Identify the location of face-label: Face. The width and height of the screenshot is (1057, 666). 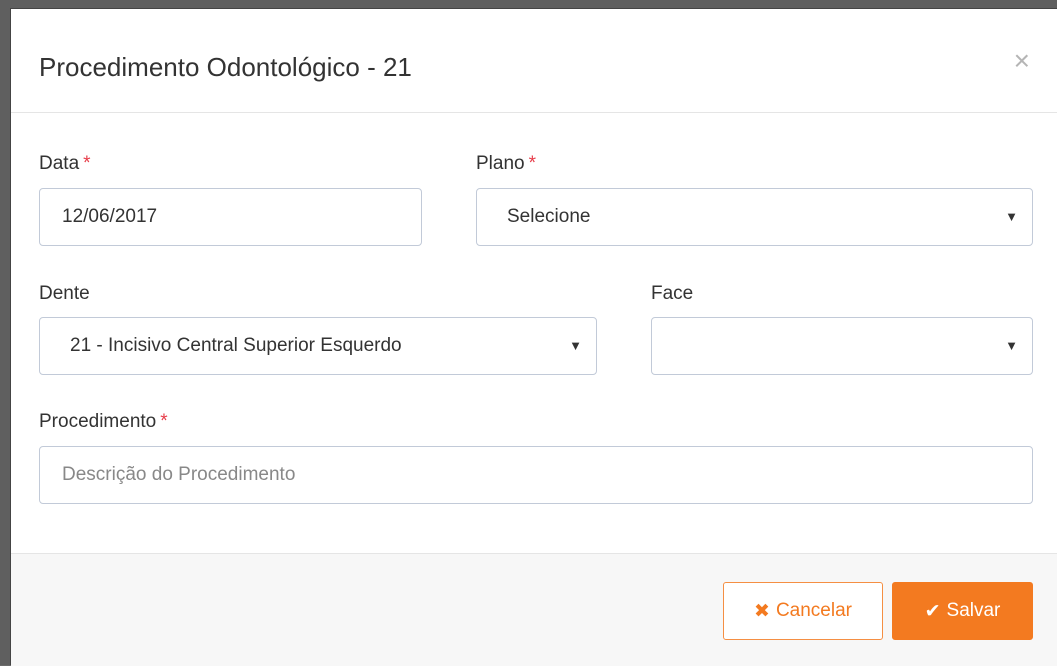
(672, 293).